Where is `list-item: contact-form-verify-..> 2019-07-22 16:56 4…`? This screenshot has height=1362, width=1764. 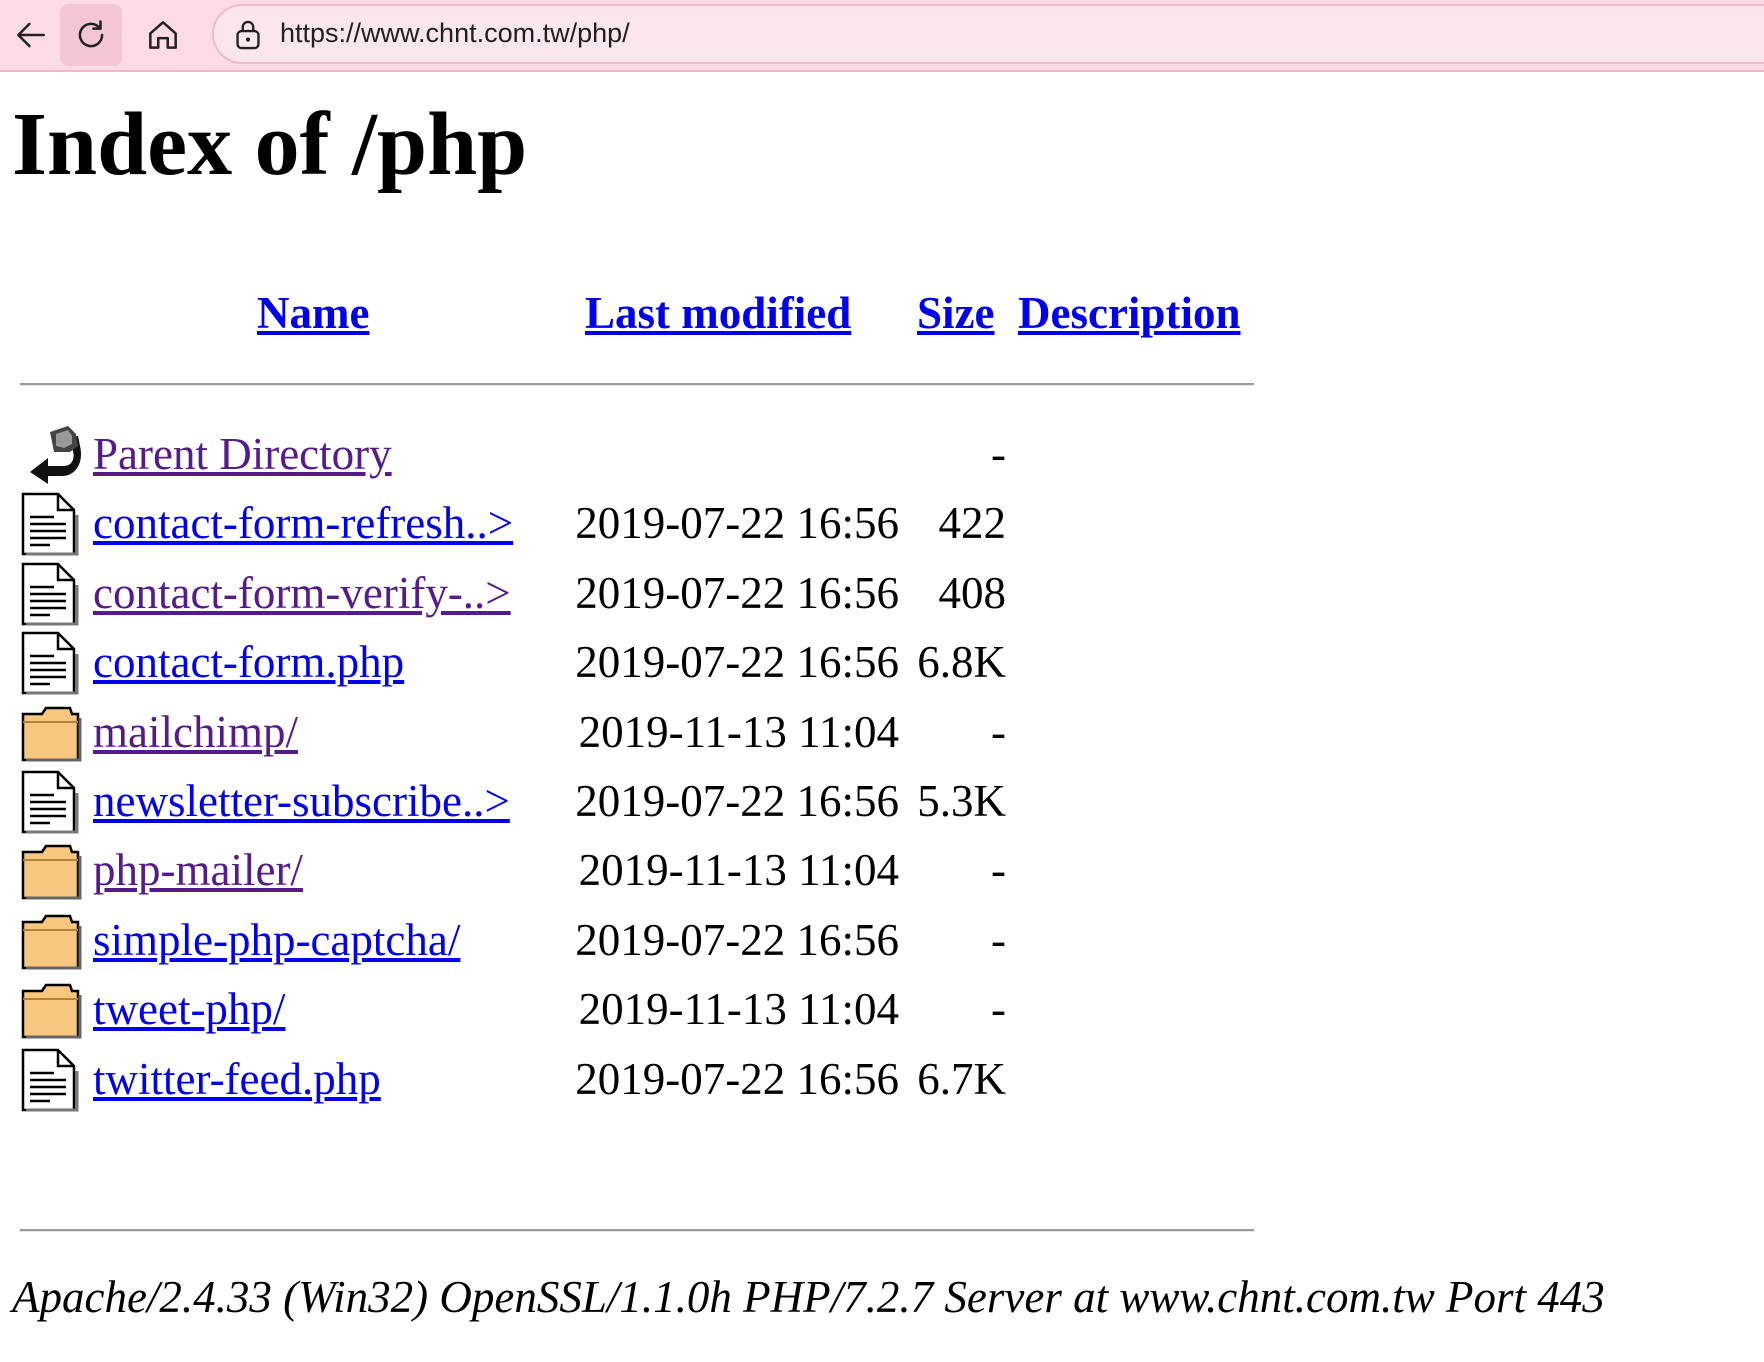
list-item: contact-form-verify-..> 2019-07-22 16:56 4… is located at coordinates (550, 600).